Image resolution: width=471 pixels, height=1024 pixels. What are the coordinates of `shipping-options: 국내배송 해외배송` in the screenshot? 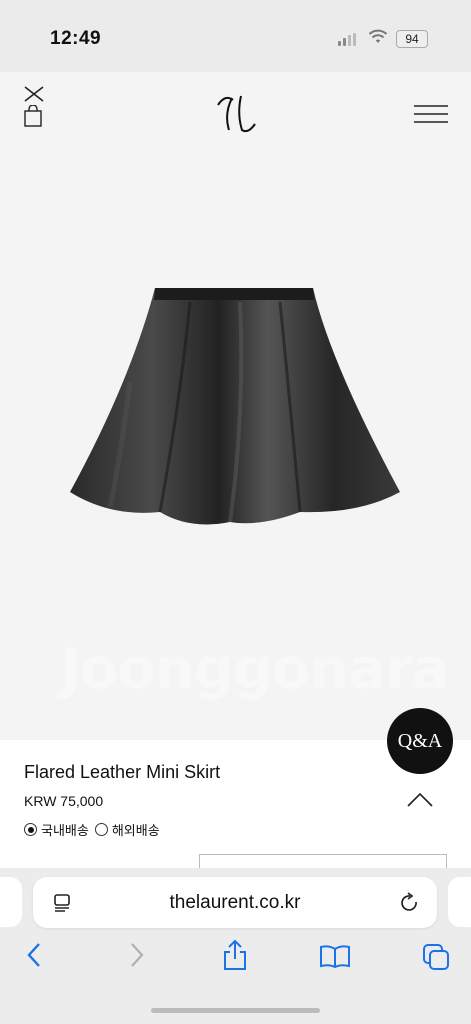 It's located at (95, 829).